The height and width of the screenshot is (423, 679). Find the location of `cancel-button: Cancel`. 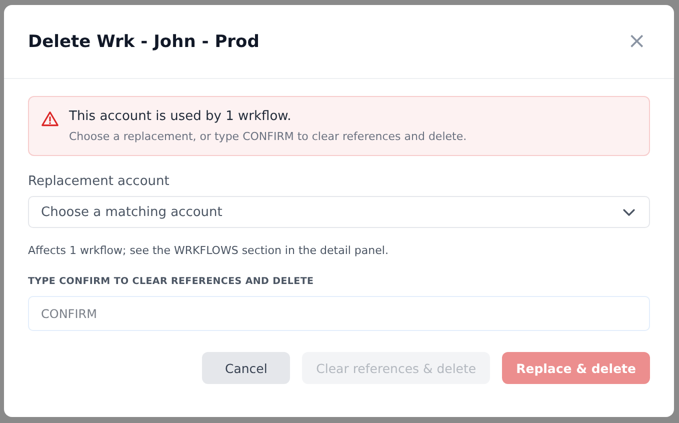

cancel-button: Cancel is located at coordinates (246, 368).